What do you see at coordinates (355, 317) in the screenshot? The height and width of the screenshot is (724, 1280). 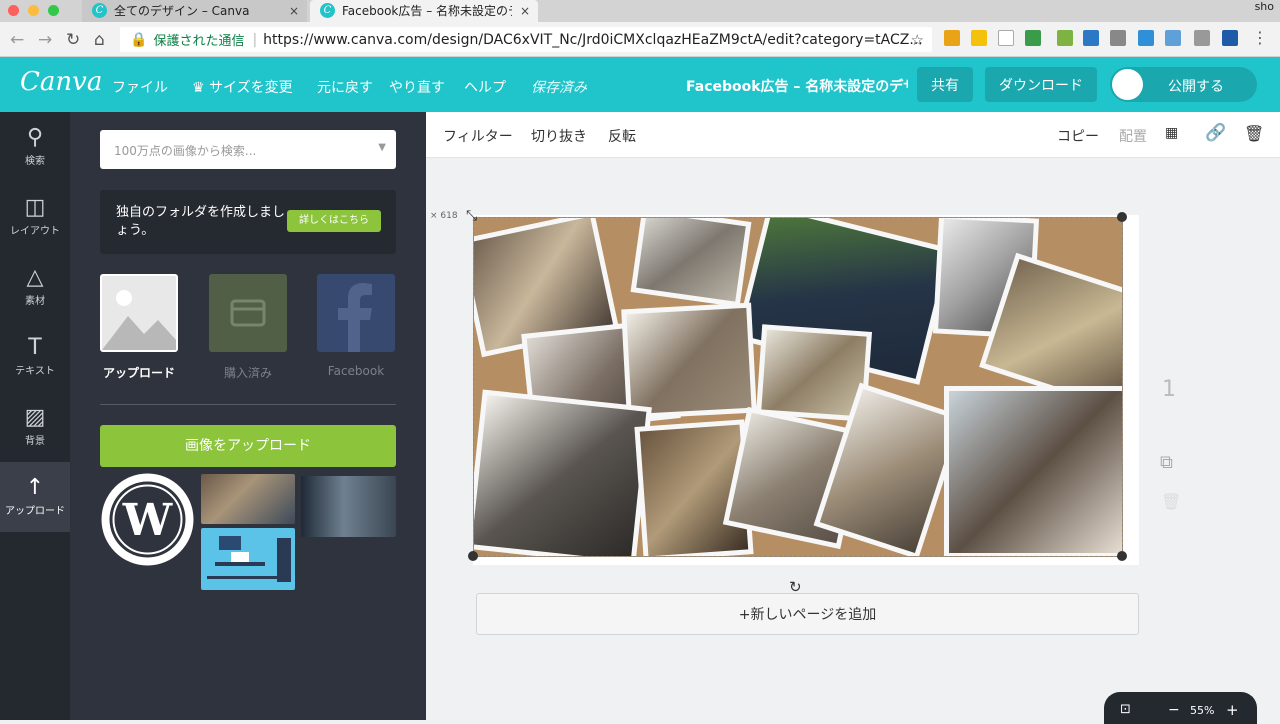 I see `facebook-icon` at bounding box center [355, 317].